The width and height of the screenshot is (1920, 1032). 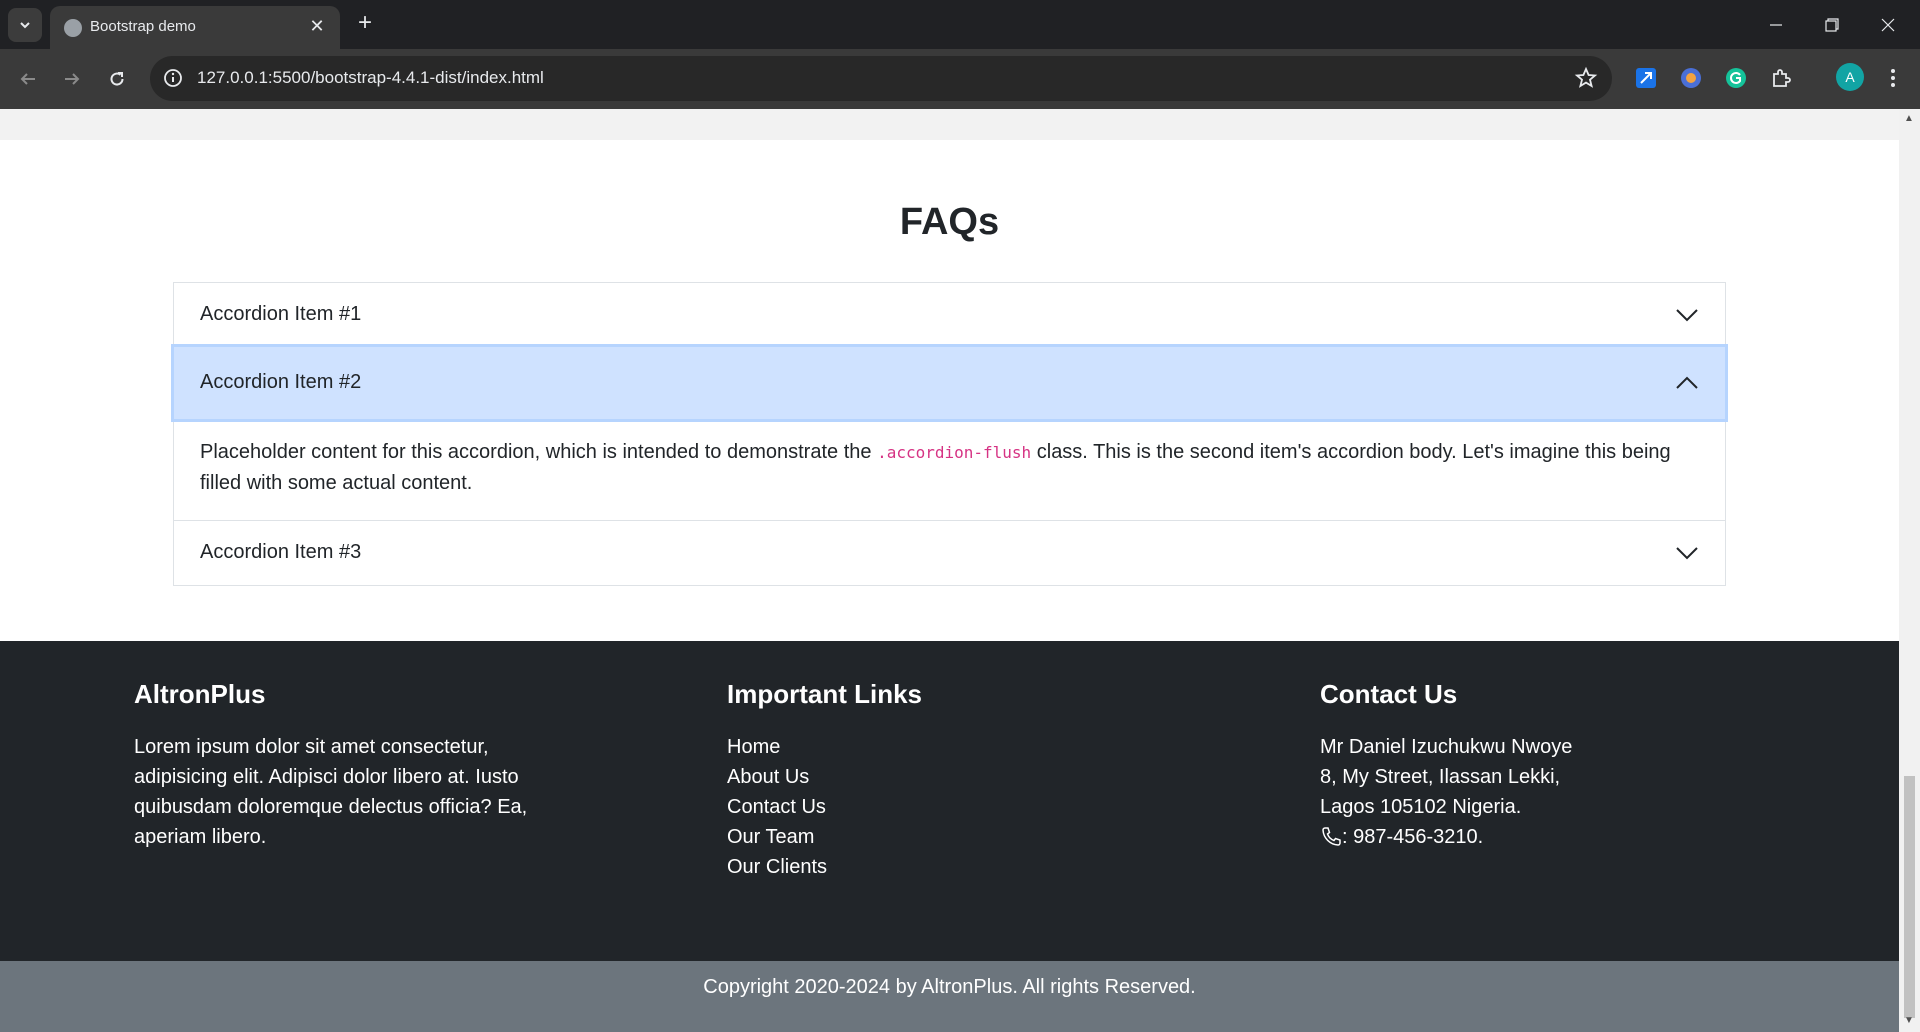 What do you see at coordinates (1909, 118) in the screenshot?
I see `scroll-up-arrow-icon: ▲` at bounding box center [1909, 118].